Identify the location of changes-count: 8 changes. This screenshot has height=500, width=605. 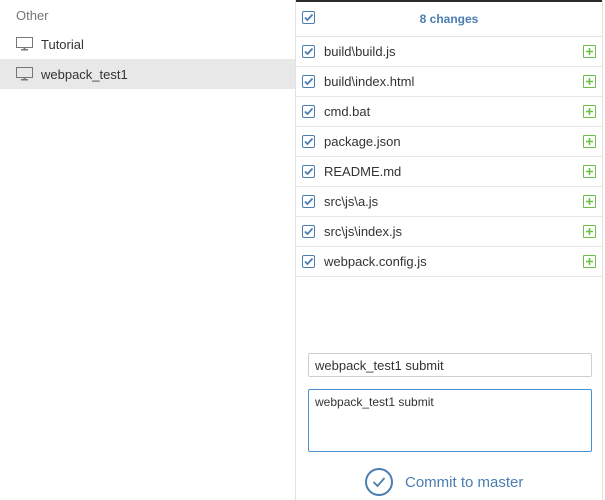
(449, 19).